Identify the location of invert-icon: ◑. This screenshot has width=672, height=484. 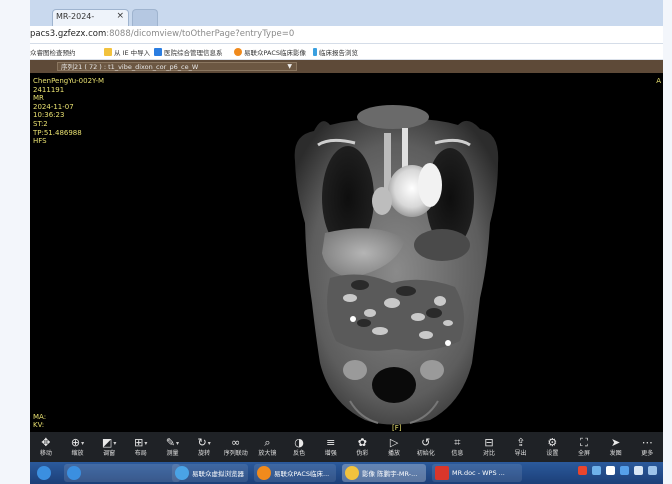
(299, 442).